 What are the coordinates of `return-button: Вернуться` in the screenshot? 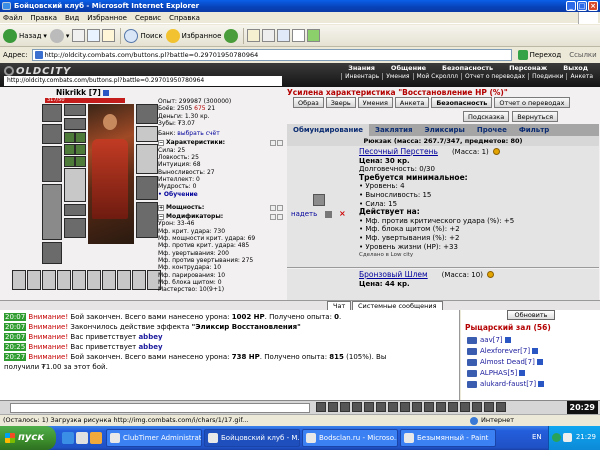 It's located at (535, 116).